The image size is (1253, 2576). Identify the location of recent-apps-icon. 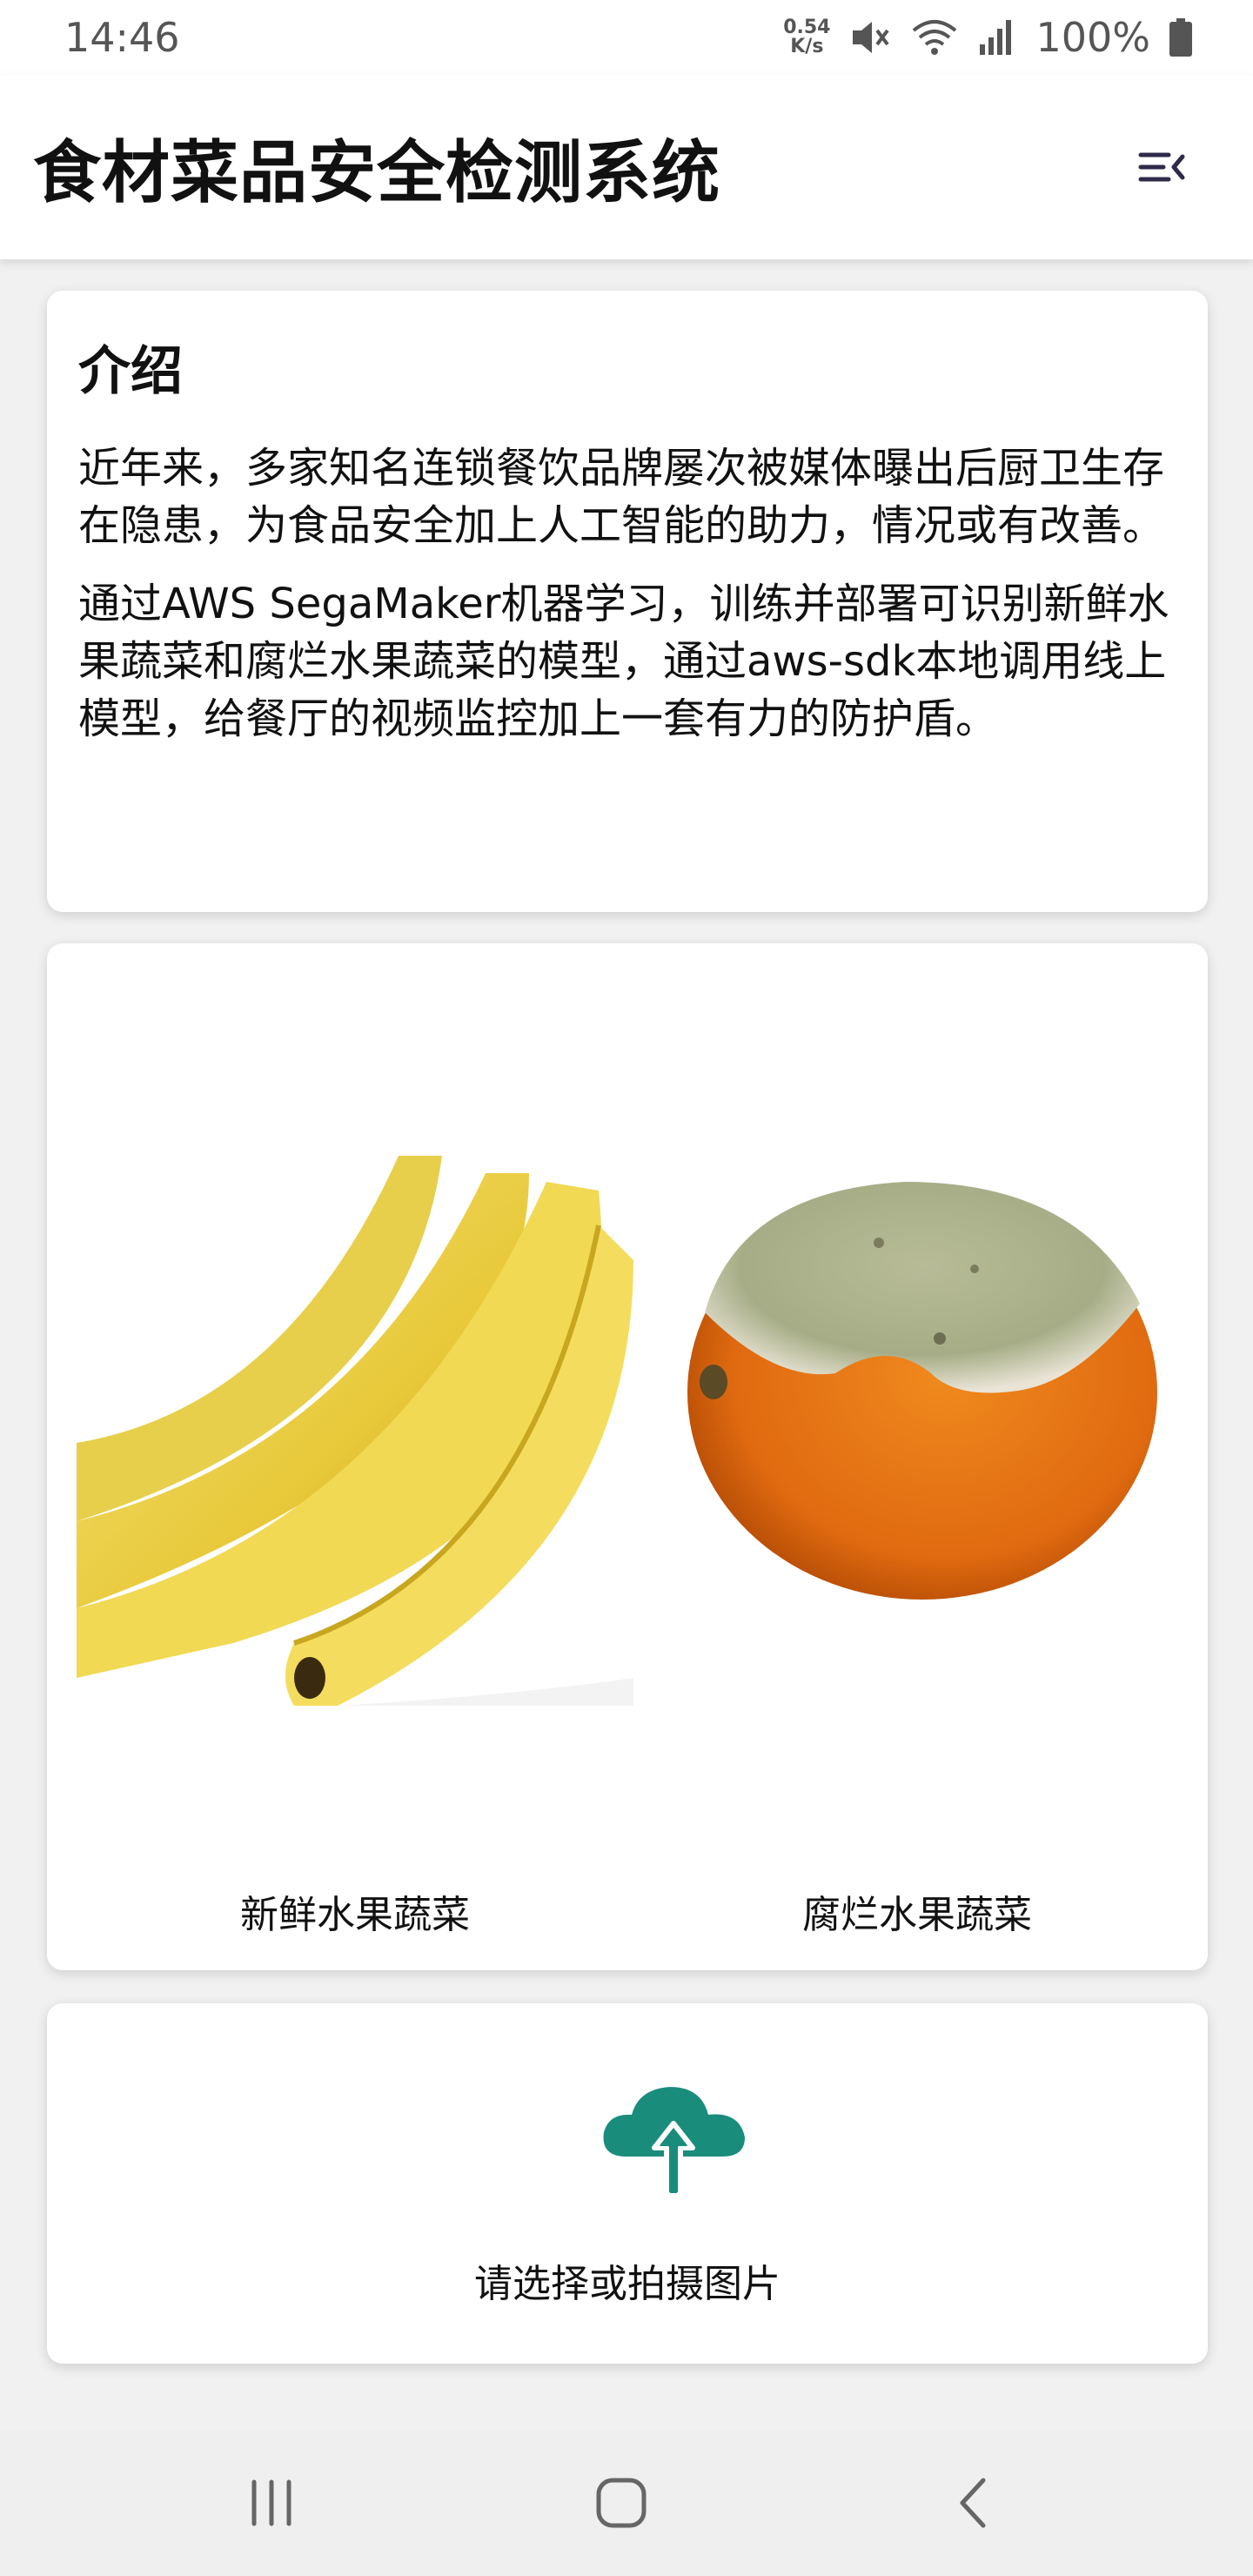
(271, 2502).